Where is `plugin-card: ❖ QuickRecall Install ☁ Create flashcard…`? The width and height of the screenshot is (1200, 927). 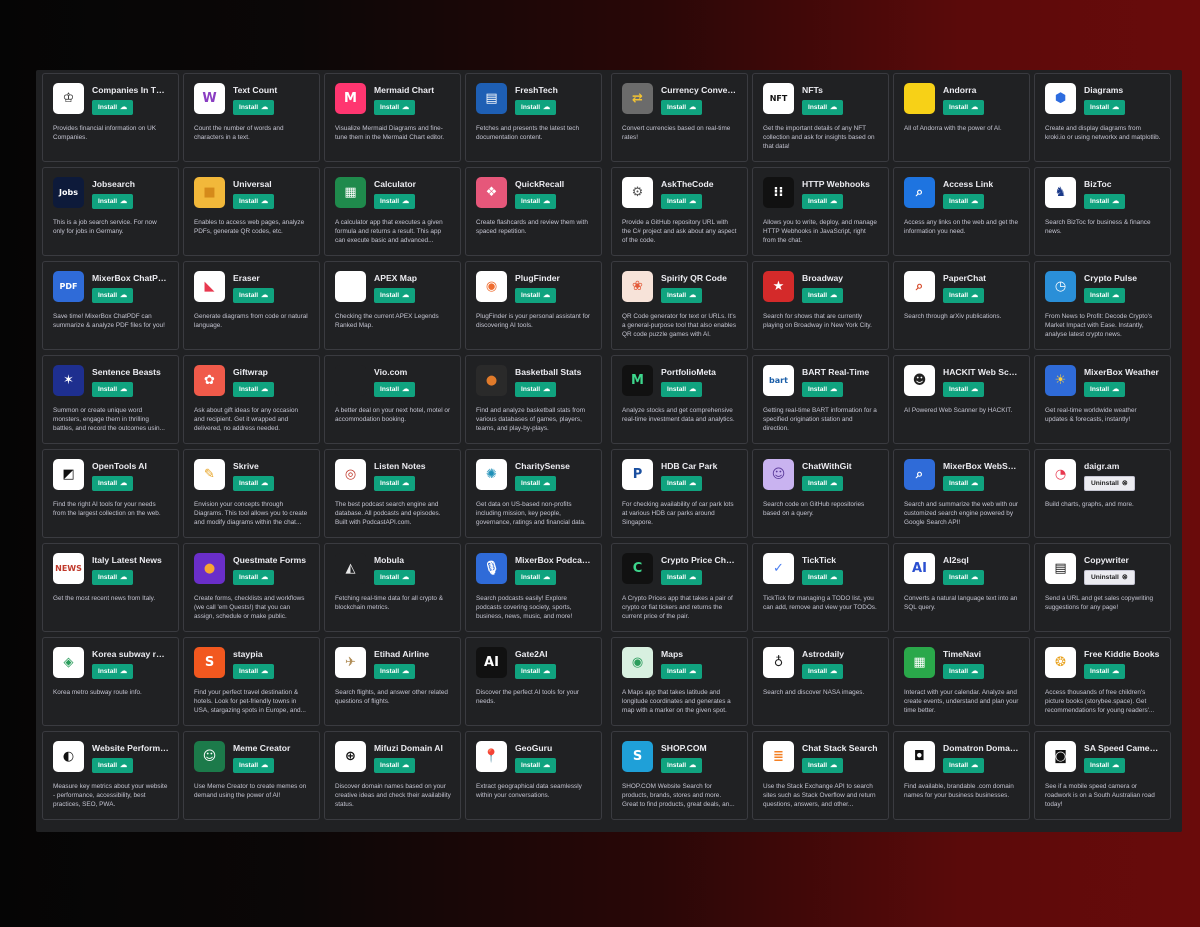
plugin-card: ❖ QuickRecall Install ☁ Create flashcard… is located at coordinates (533, 211).